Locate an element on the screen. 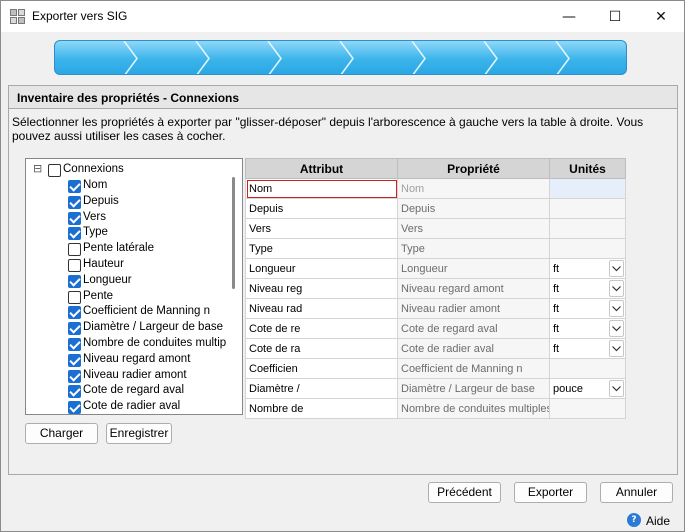 The width and height of the screenshot is (685, 532). table-row: Depuis Depuis is located at coordinates (435, 208).